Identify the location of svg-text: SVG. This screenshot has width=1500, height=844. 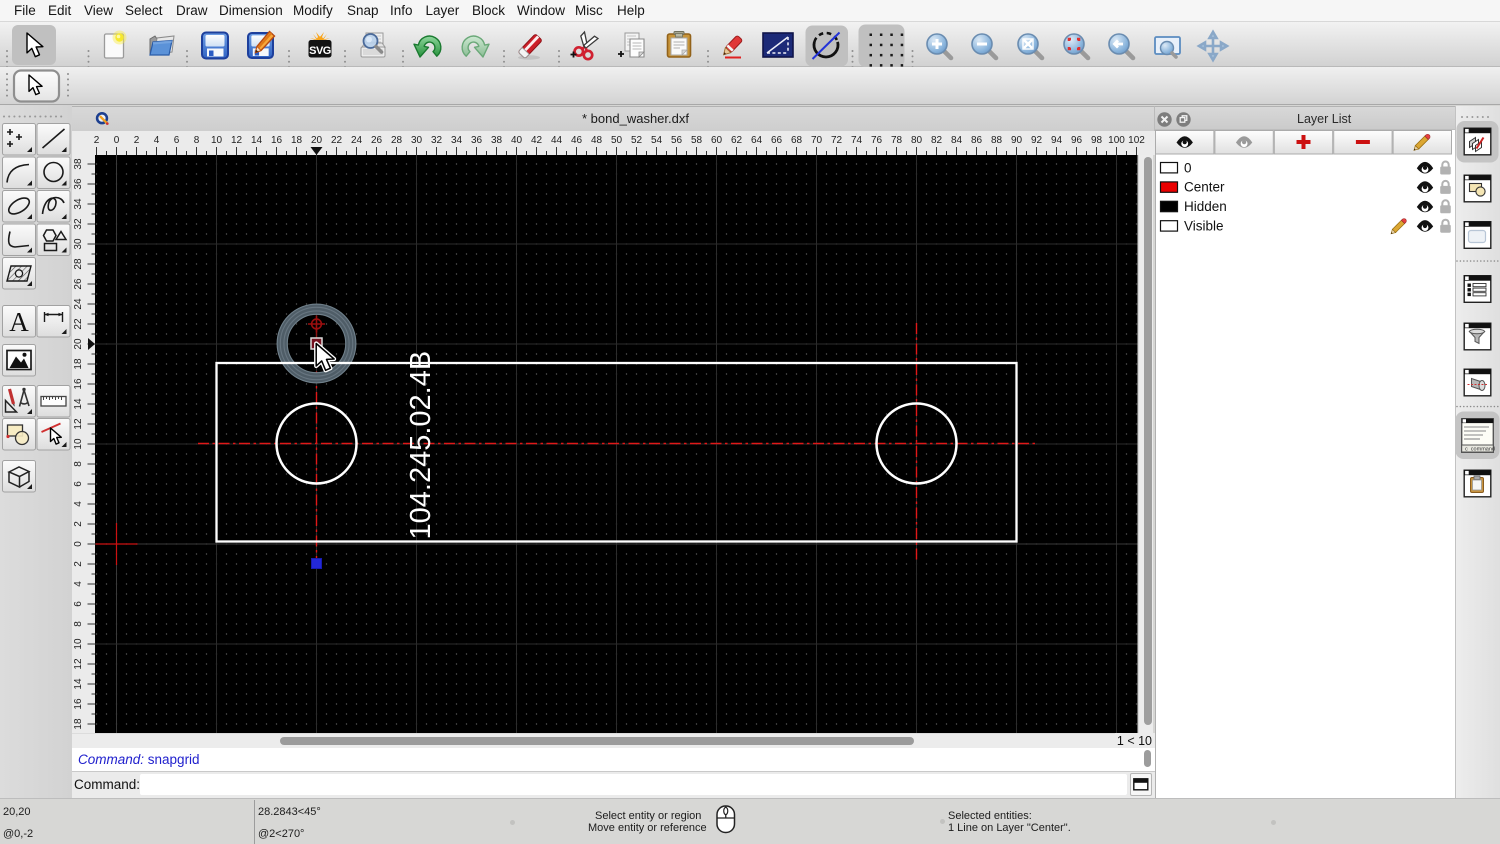
(320, 51).